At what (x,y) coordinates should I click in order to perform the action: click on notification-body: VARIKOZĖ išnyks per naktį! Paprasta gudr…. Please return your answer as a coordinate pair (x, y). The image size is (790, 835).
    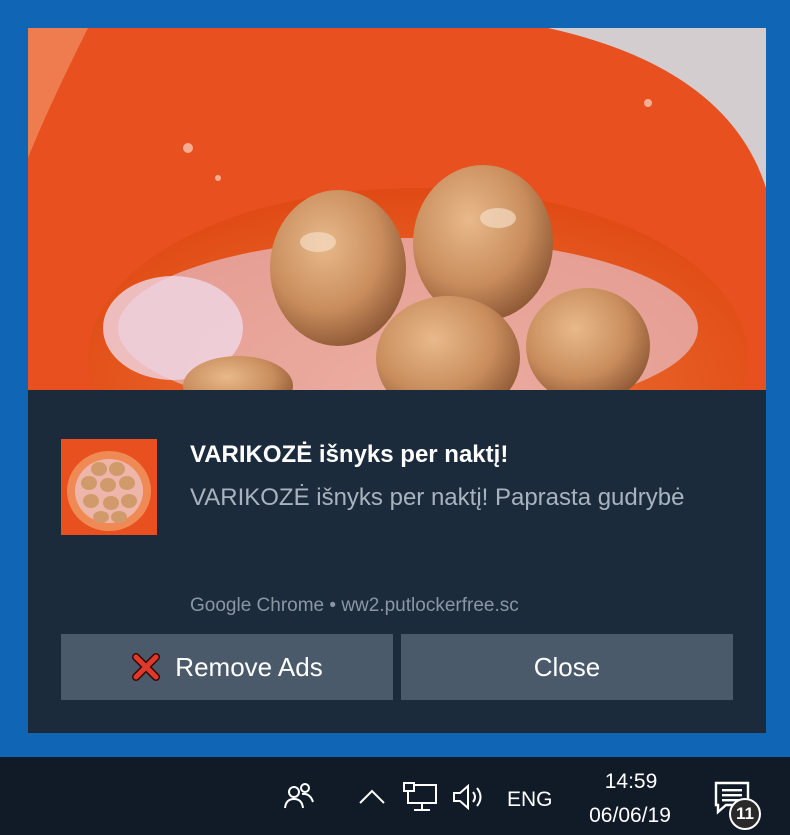
    Looking at the image, I should click on (437, 497).